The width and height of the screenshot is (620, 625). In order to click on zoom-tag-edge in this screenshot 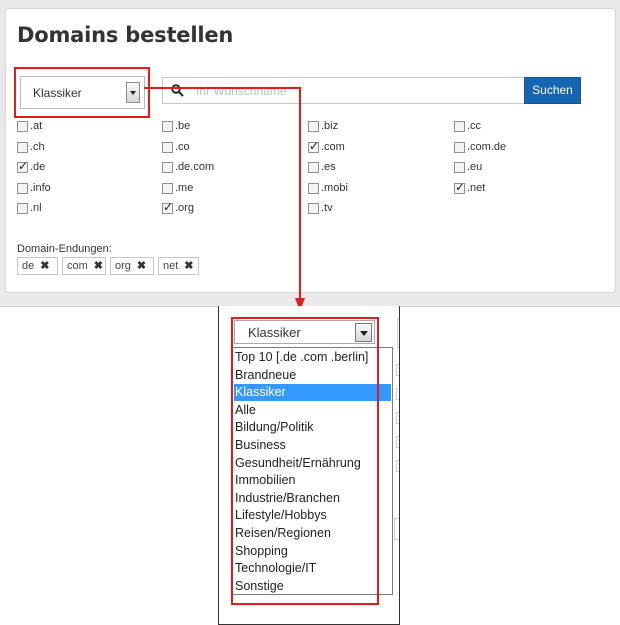, I will do `click(396, 529)`.